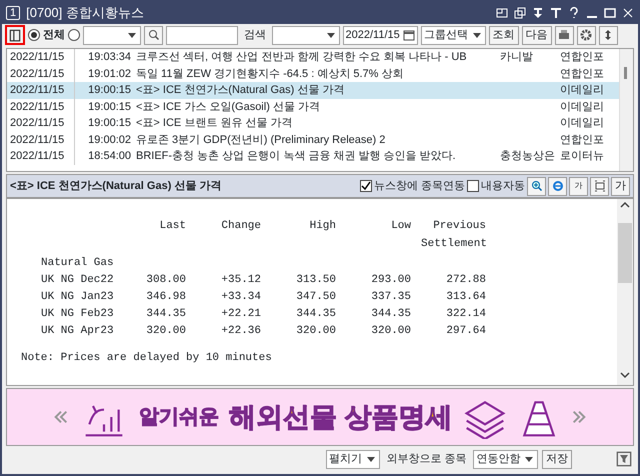  Describe the element at coordinates (373, 35) in the screenshot. I see `date-value: 2022/11/15` at that location.